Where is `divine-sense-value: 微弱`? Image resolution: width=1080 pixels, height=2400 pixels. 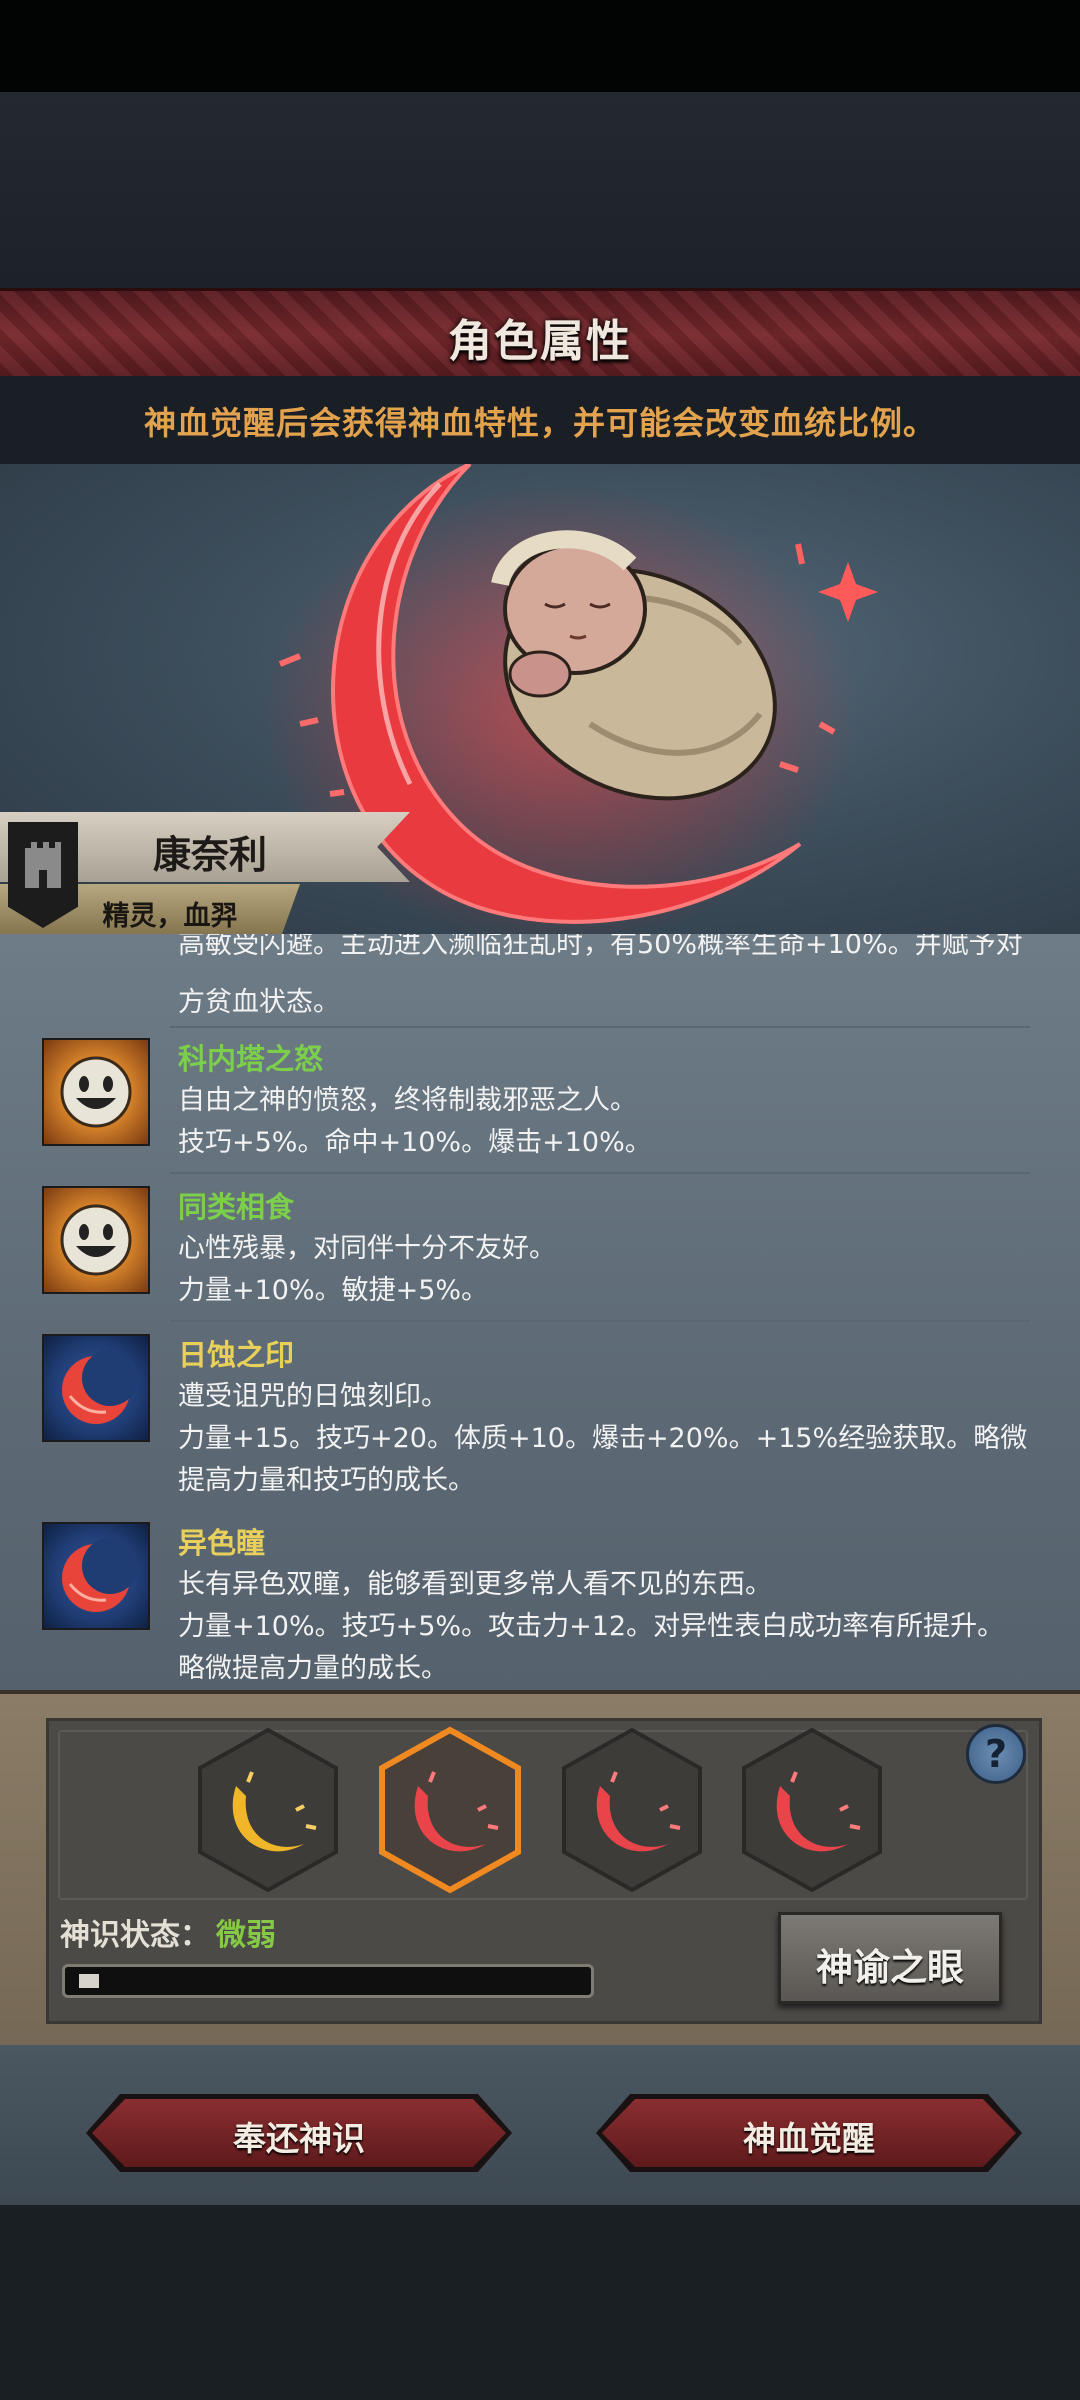
divine-sense-value: 微弱 is located at coordinates (246, 1935).